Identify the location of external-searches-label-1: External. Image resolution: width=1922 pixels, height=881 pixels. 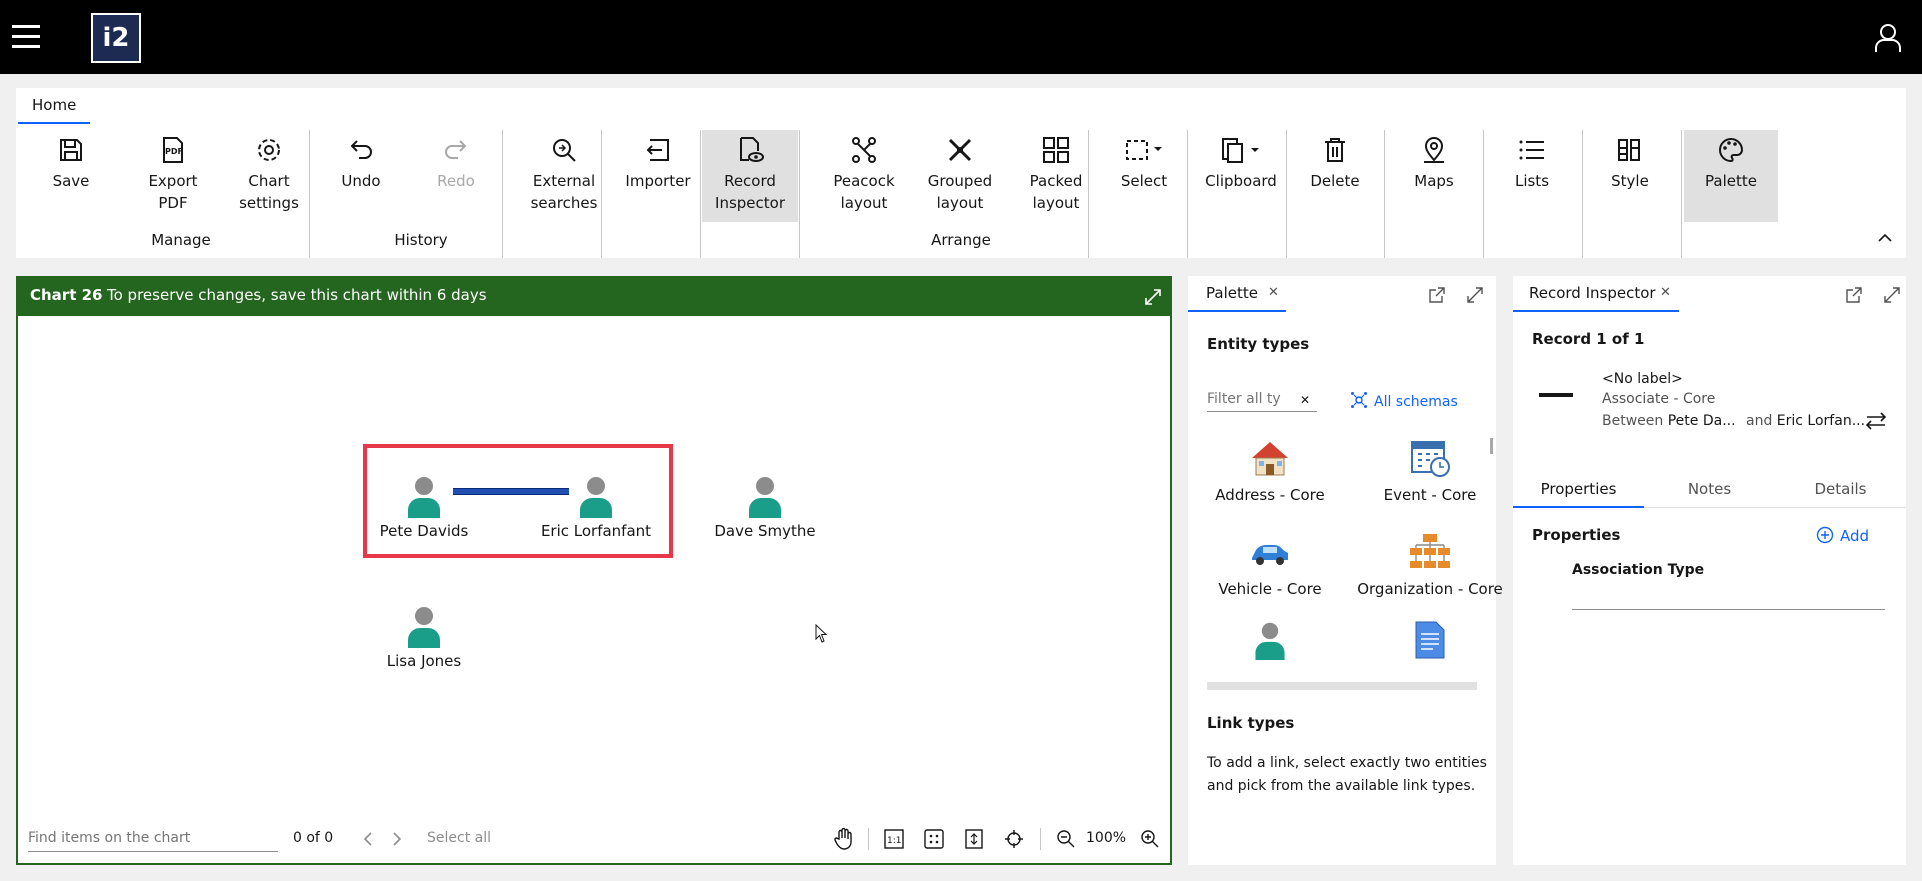
(564, 181).